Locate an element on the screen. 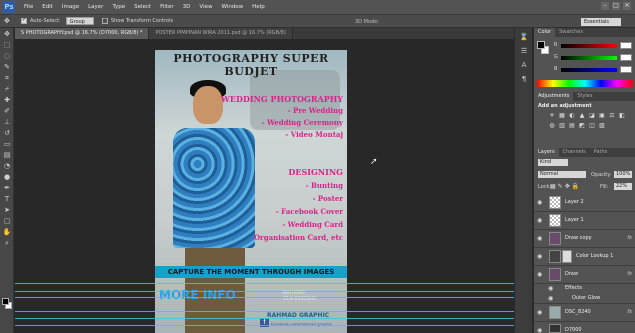 This screenshot has width=635, height=333. brightness-icon: ☀ is located at coordinates (552, 116).